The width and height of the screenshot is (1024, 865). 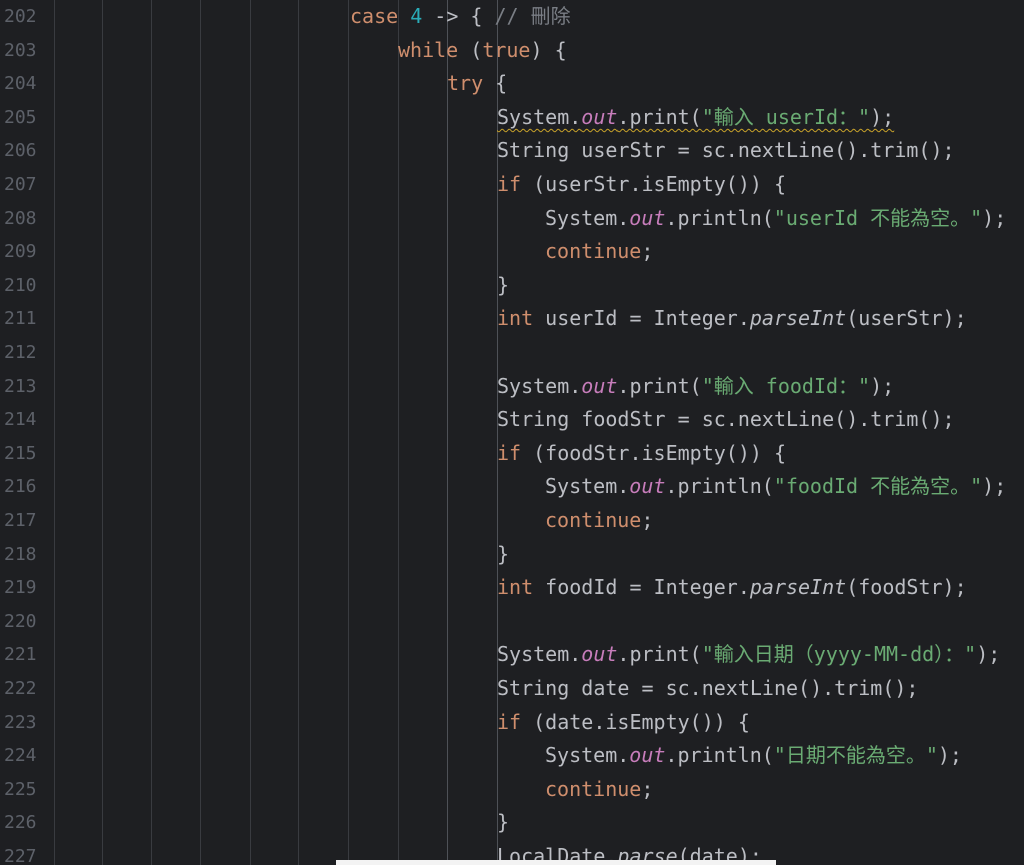 I want to click on code-token: String date = sc.nextLine().trim();, so click(x=708, y=688).